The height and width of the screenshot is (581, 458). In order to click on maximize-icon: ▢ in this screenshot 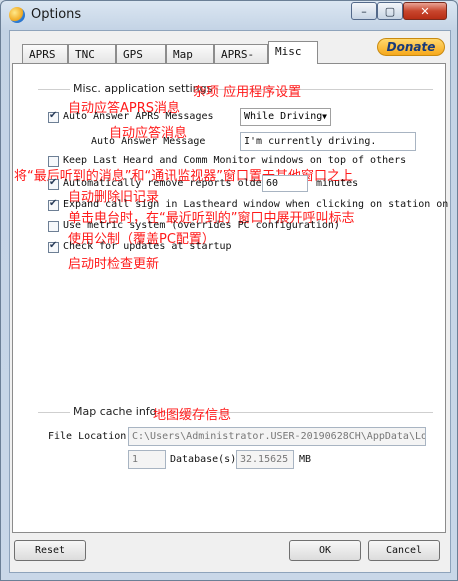, I will do `click(390, 11)`.